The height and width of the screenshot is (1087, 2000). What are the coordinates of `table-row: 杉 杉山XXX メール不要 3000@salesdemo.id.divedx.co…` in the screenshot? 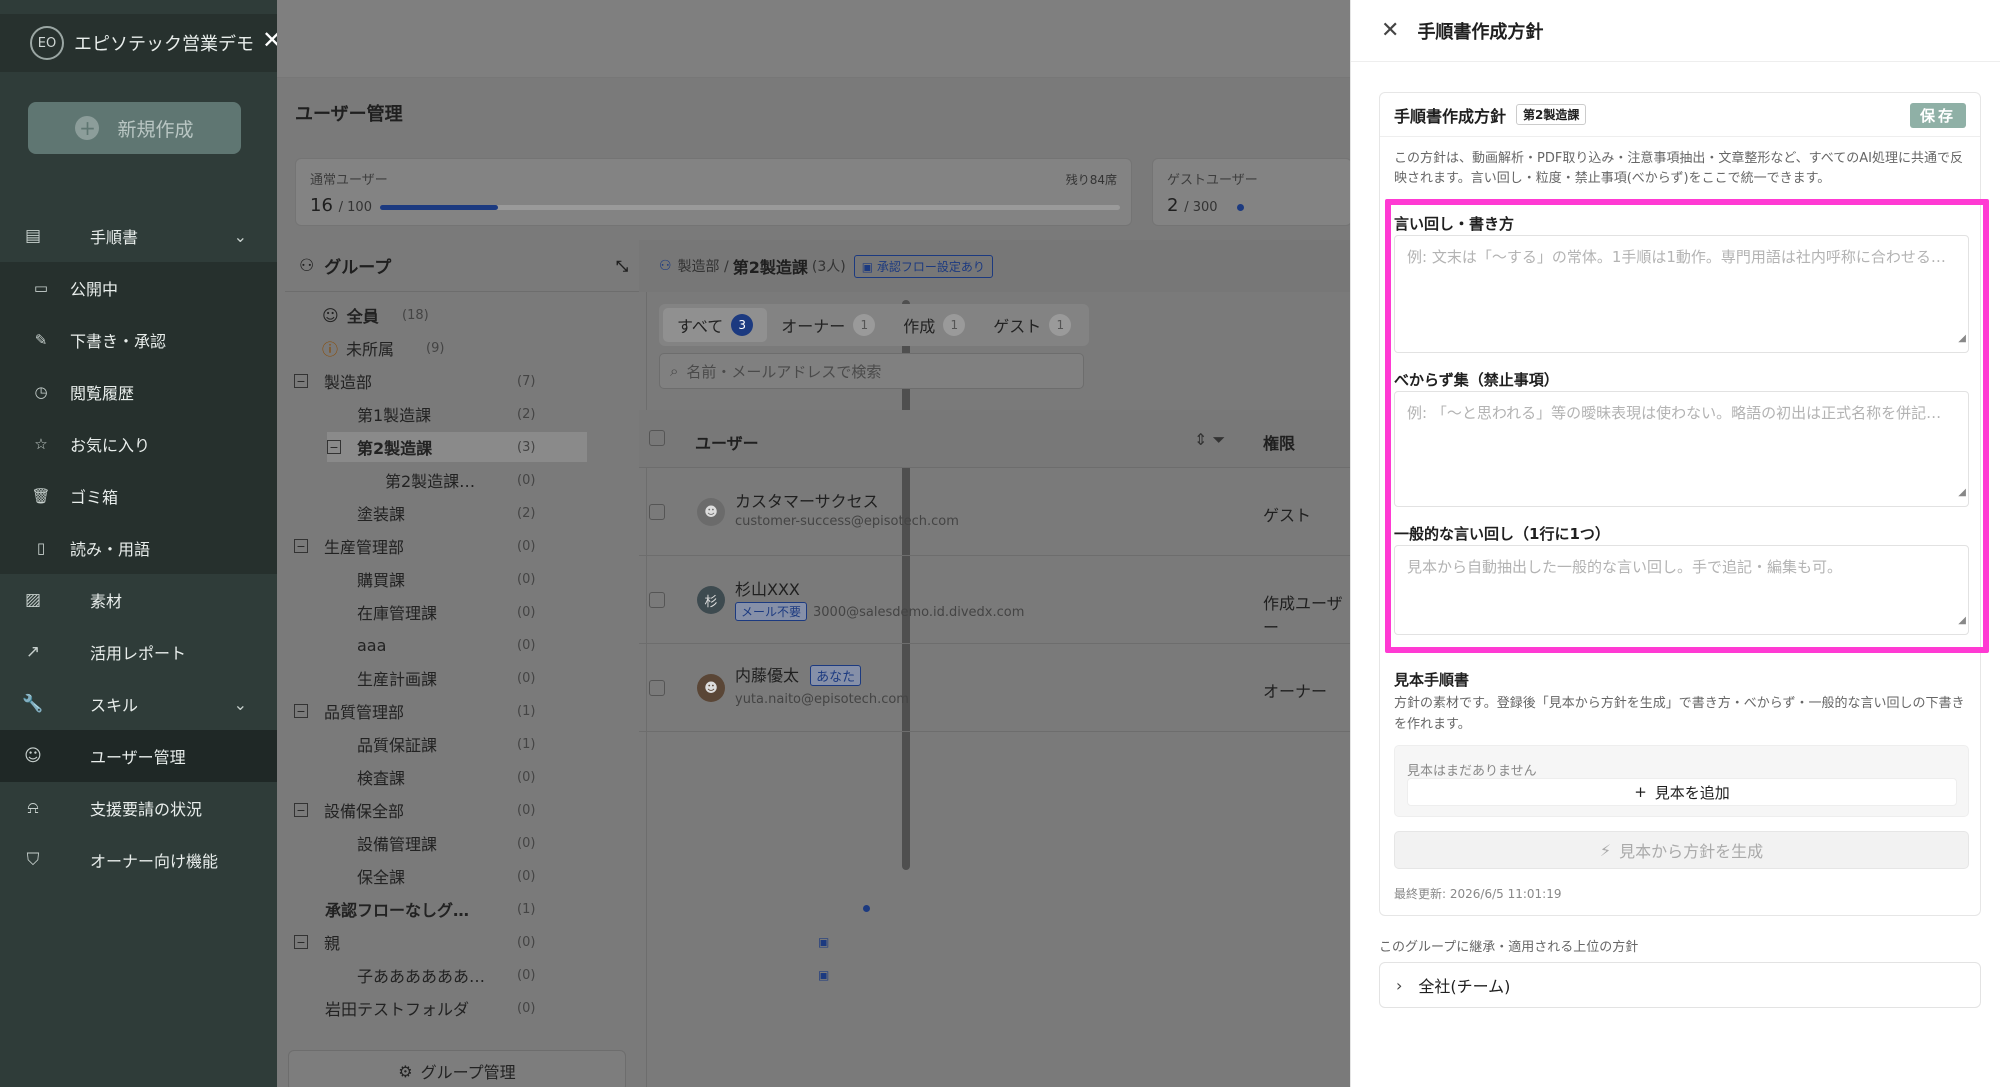 It's located at (994, 600).